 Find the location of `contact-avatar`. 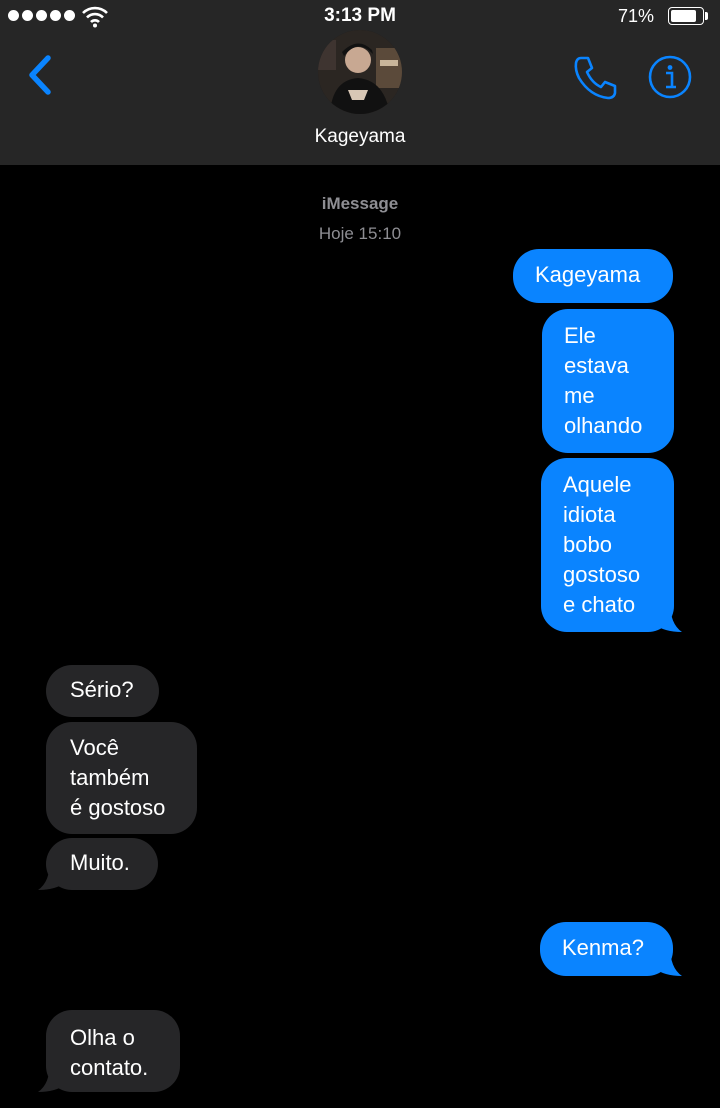

contact-avatar is located at coordinates (360, 72).